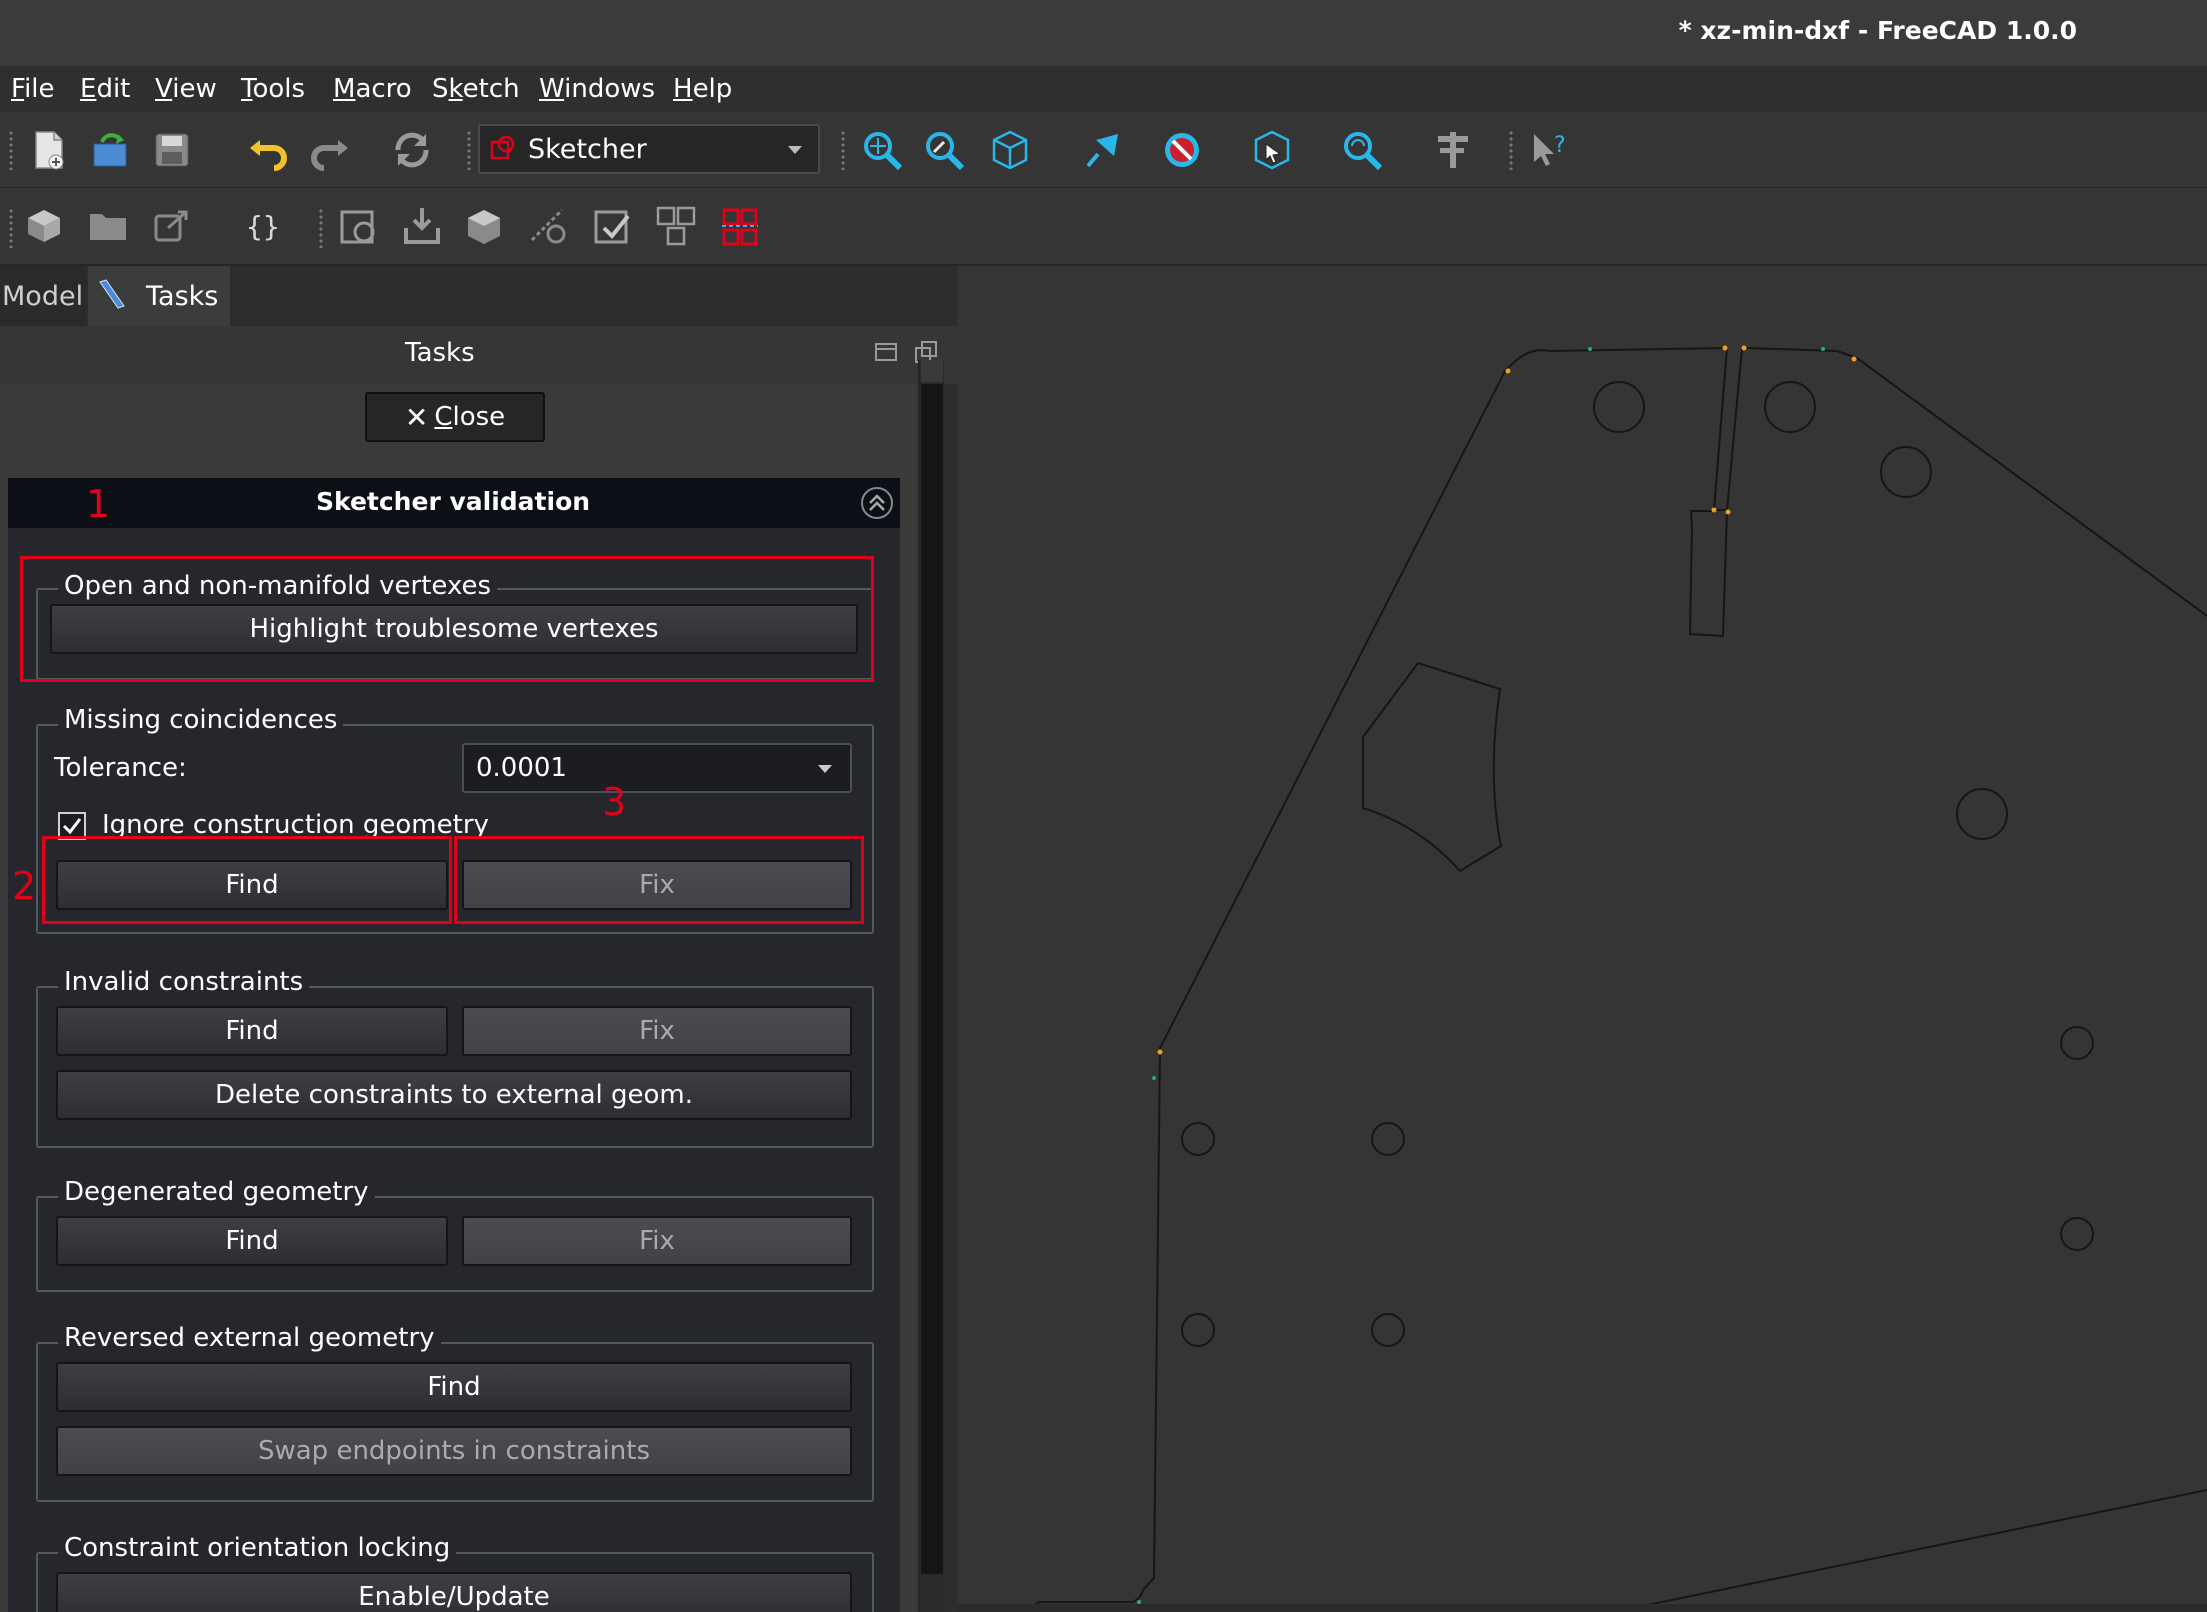 This screenshot has height=1612, width=2207. I want to click on enable-update-button: Enable/Update, so click(454, 1592).